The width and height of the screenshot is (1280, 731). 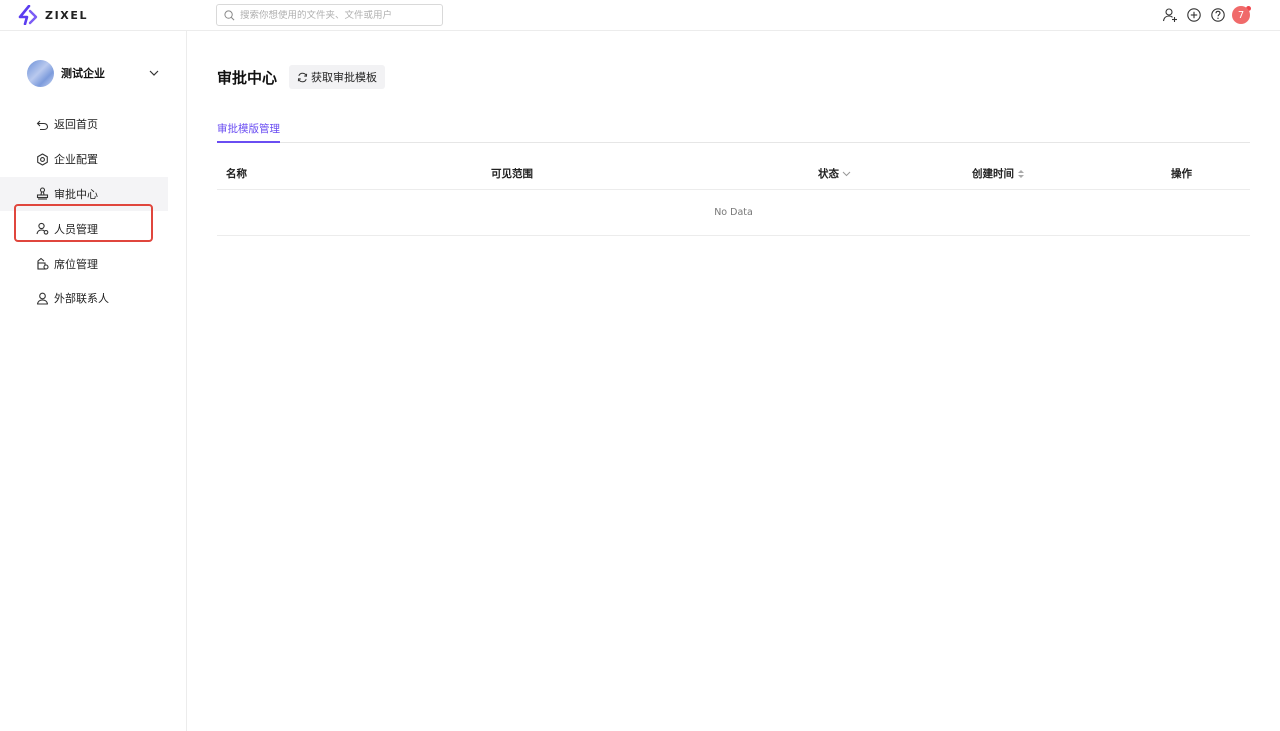 What do you see at coordinates (733, 132) in the screenshot?
I see `tab-bar: 审批模版管理` at bounding box center [733, 132].